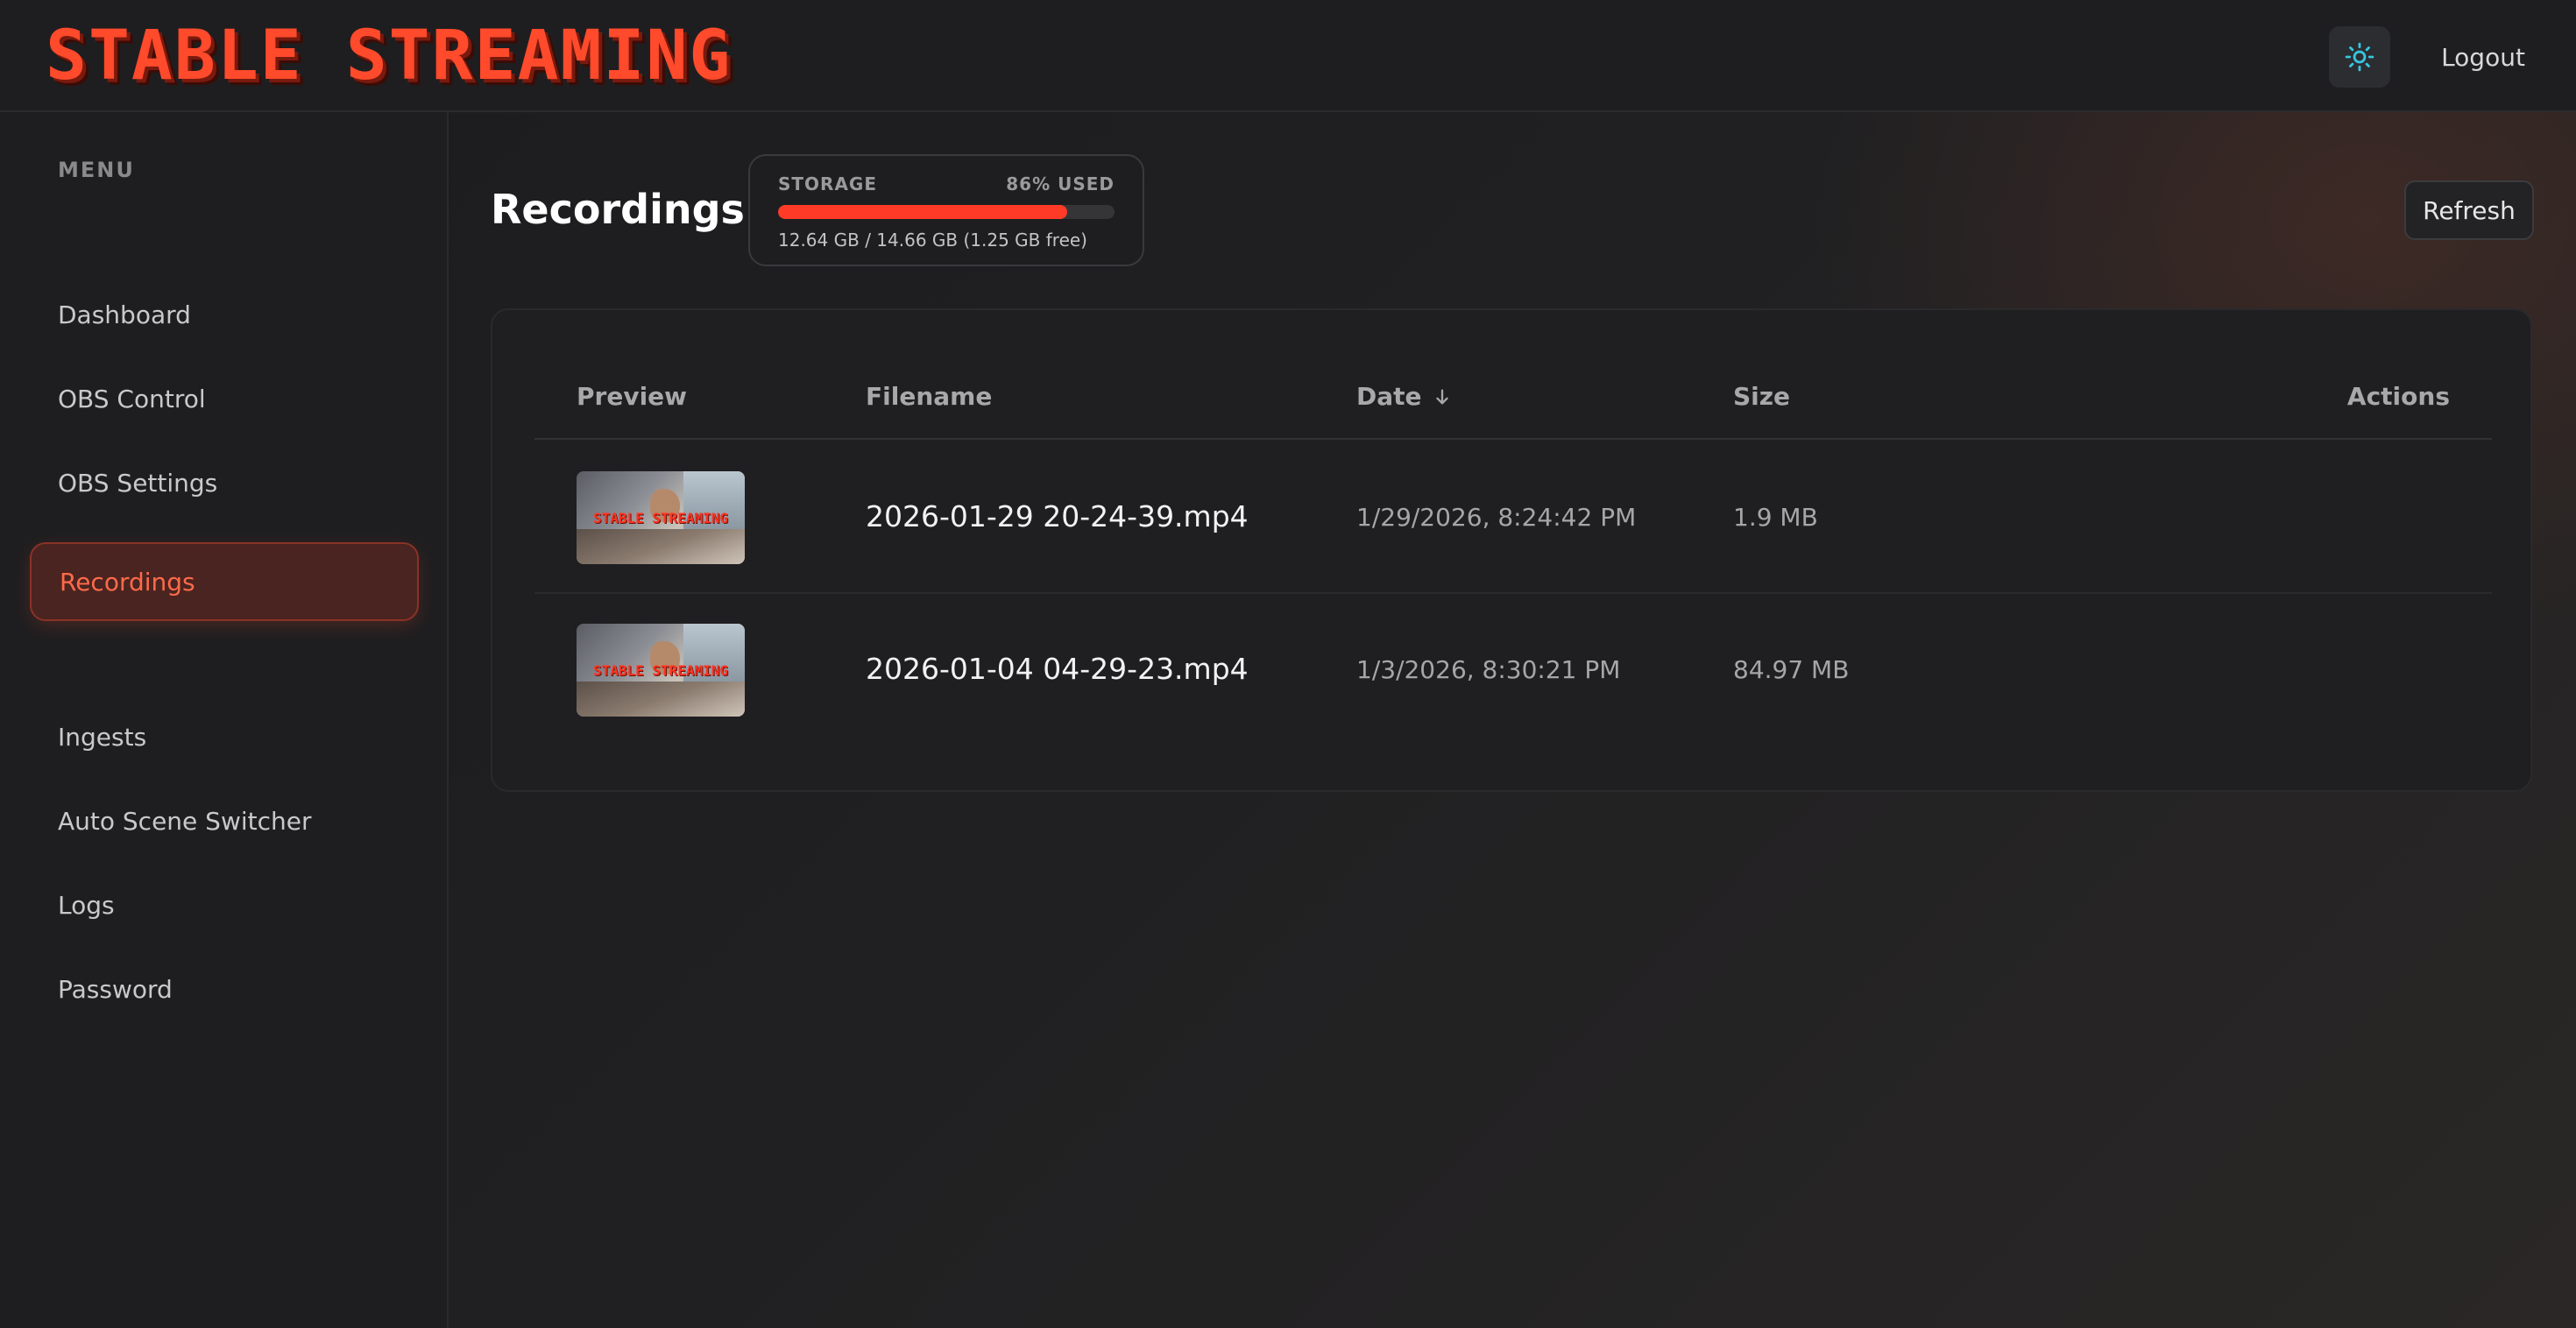  What do you see at coordinates (1761, 396) in the screenshot?
I see `column-size: Size` at bounding box center [1761, 396].